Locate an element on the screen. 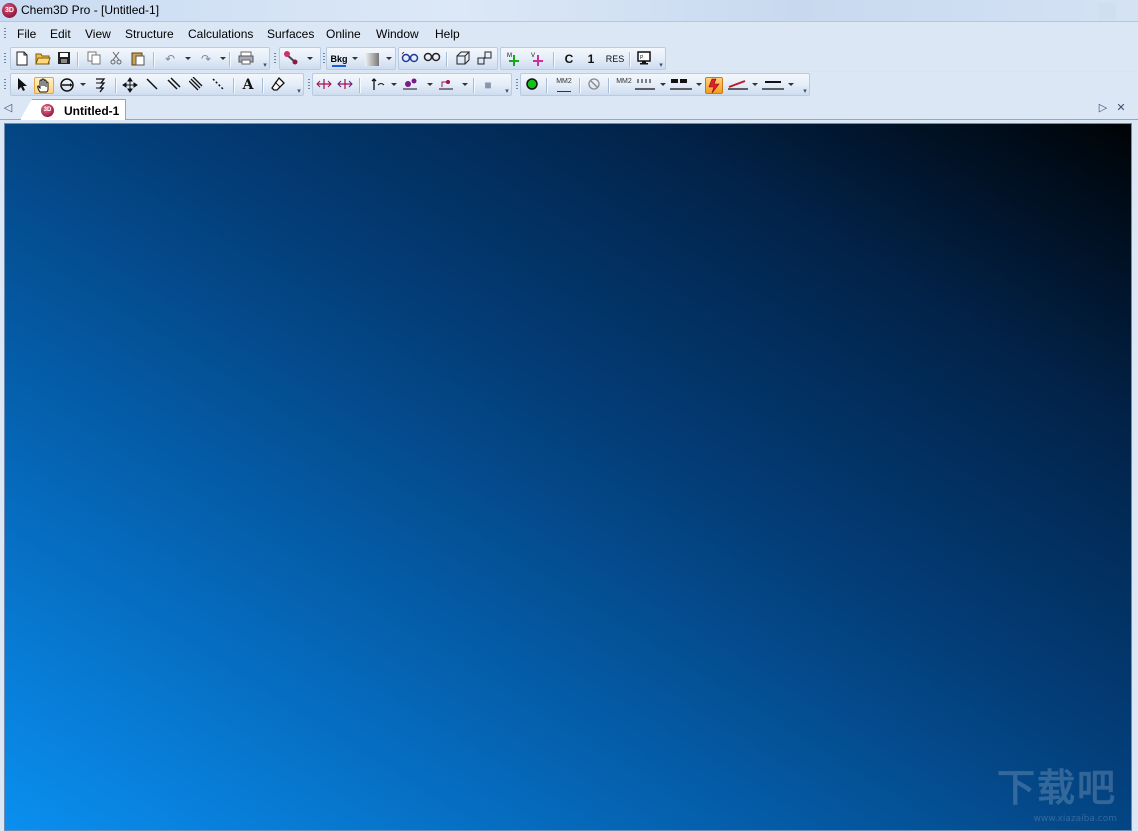 The image size is (1138, 831). save-icon is located at coordinates (64, 59).